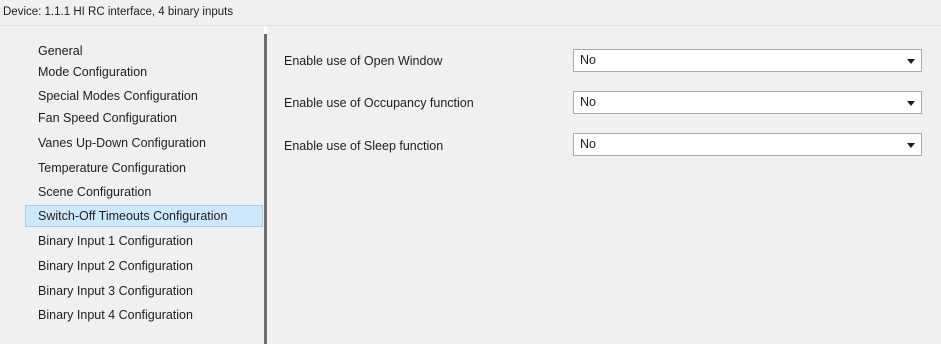 This screenshot has width=941, height=344. I want to click on sidebar-item-general: General, so click(144, 51).